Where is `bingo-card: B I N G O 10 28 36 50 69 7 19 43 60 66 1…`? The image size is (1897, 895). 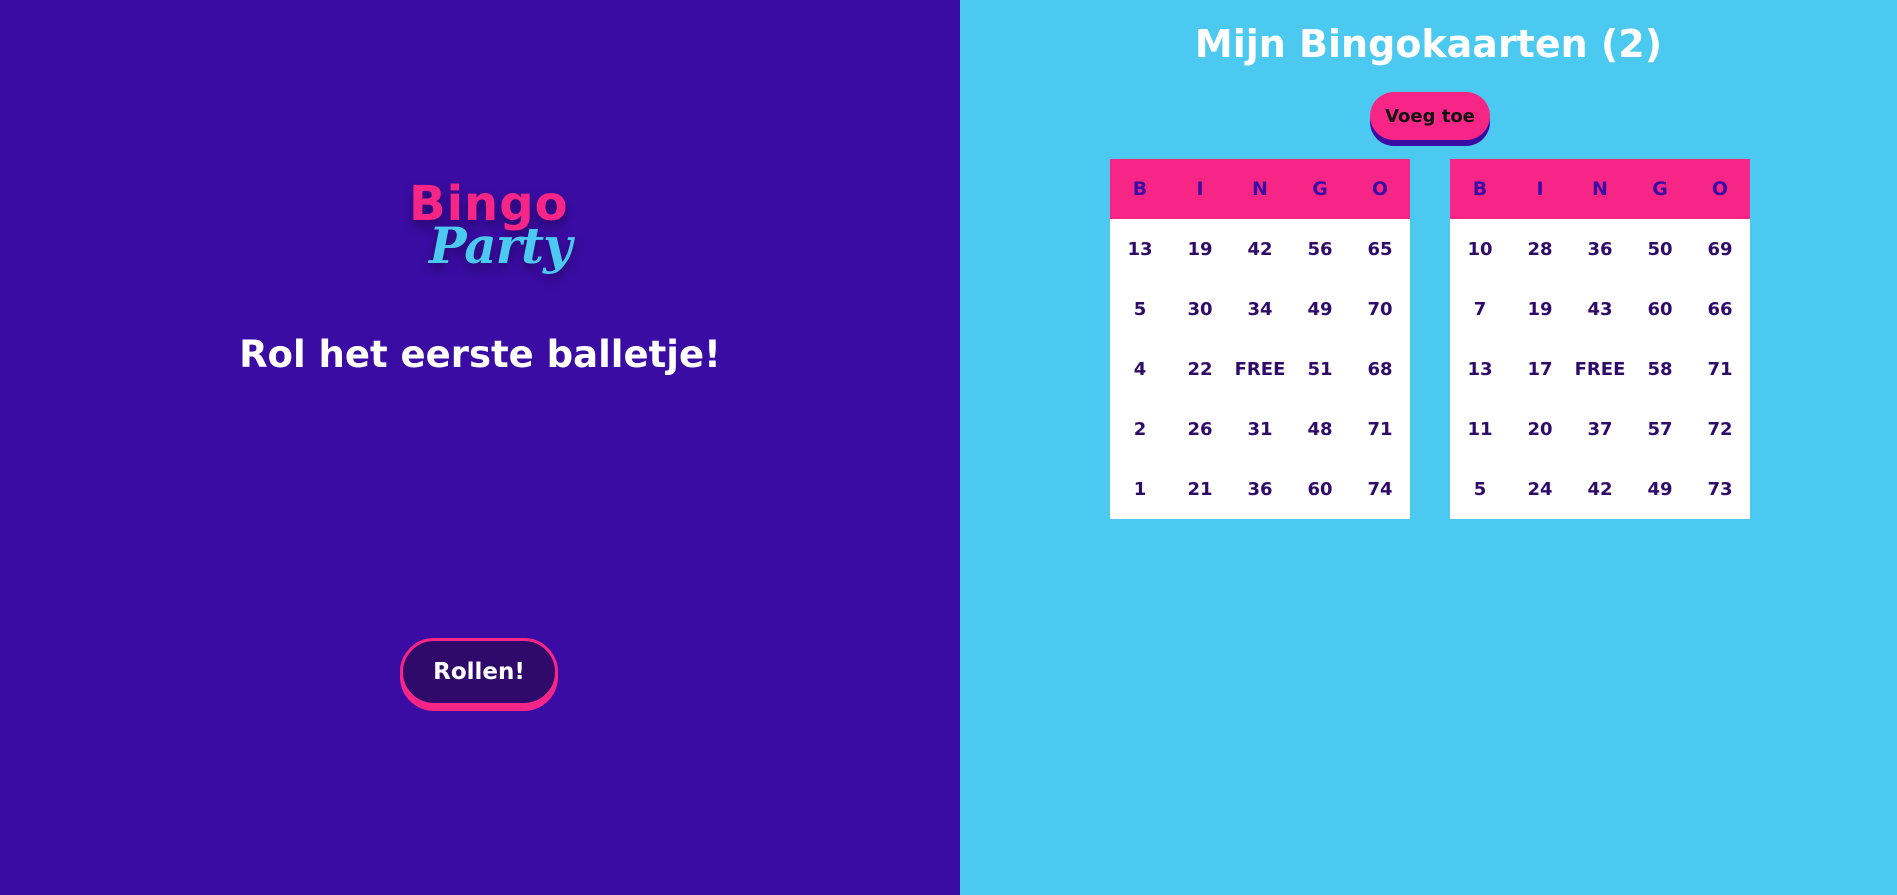 bingo-card: B I N G O 10 28 36 50 69 7 19 43 60 66 1… is located at coordinates (1600, 339).